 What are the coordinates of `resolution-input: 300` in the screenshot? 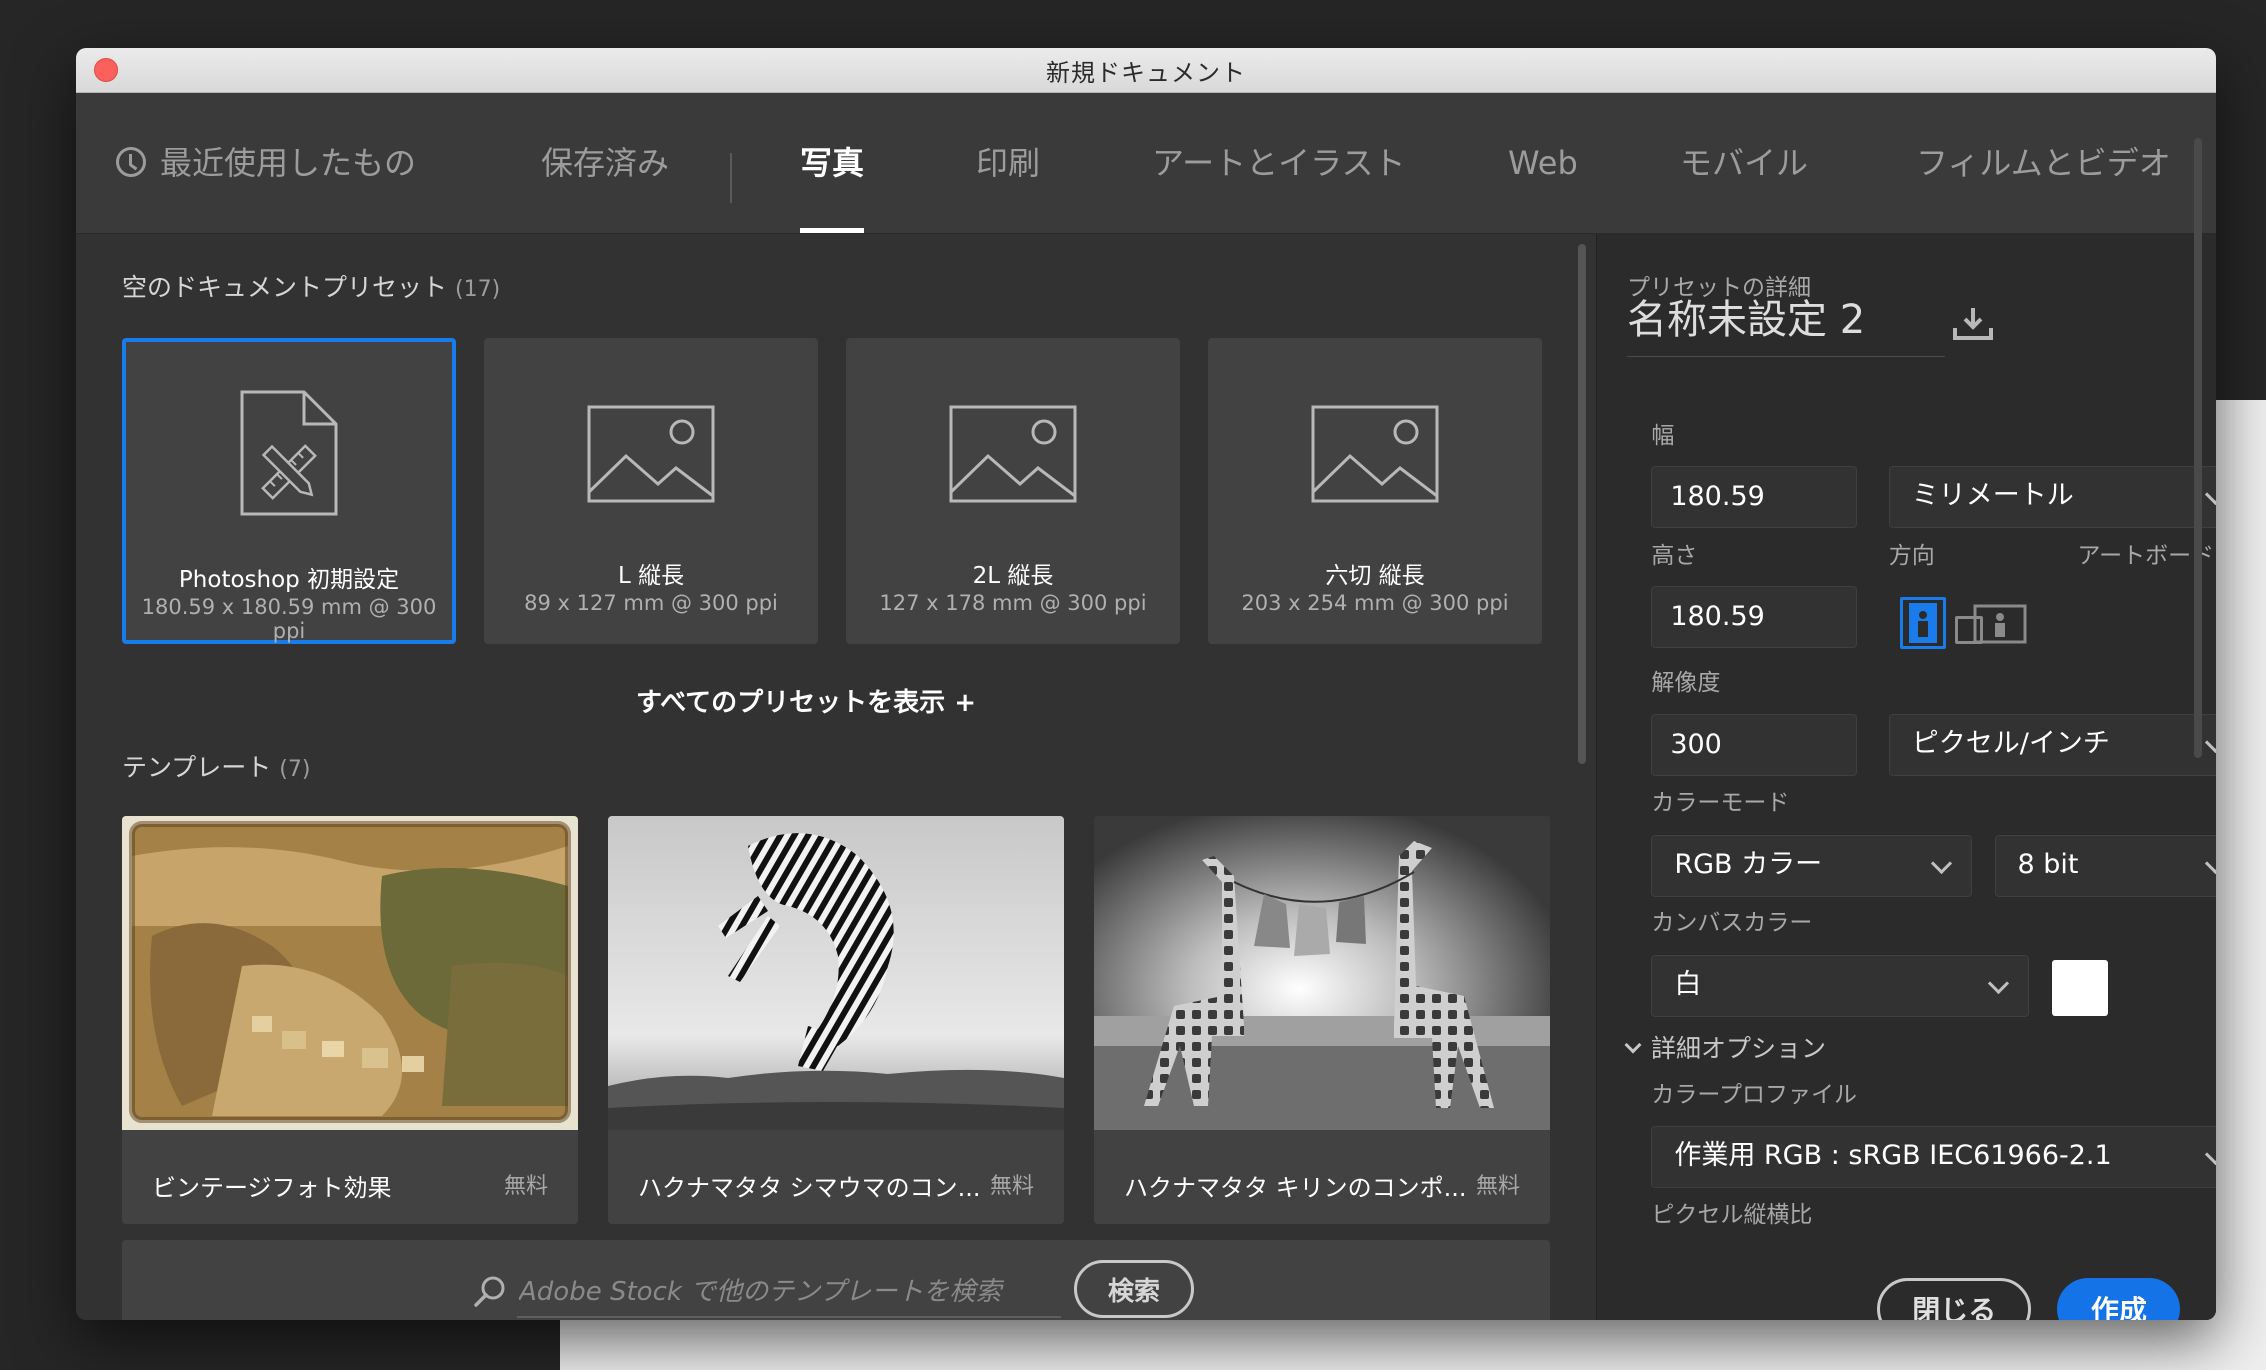 It's located at (1754, 745).